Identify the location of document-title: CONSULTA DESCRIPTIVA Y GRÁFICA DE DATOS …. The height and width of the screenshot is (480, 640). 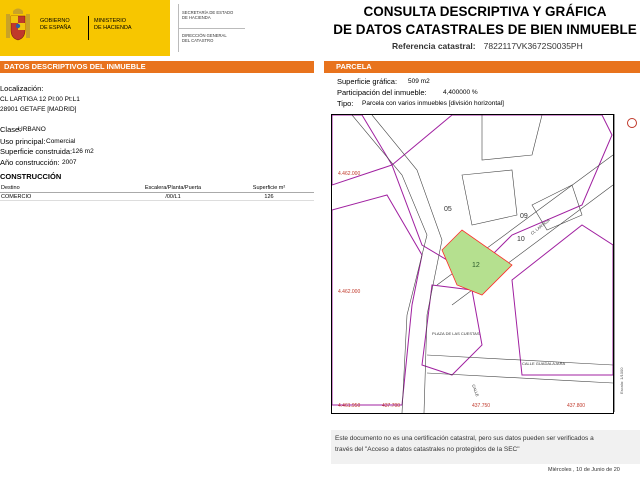
(485, 20).